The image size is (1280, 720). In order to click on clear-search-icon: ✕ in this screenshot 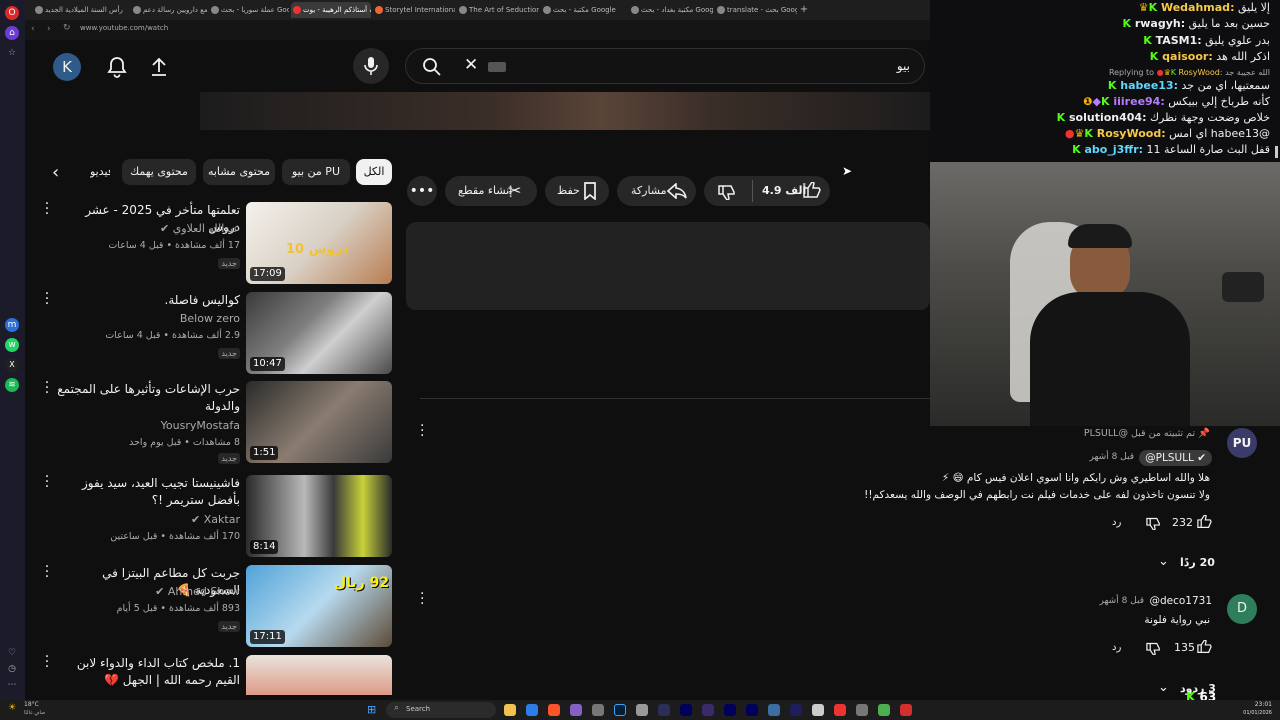, I will do `click(471, 65)`.